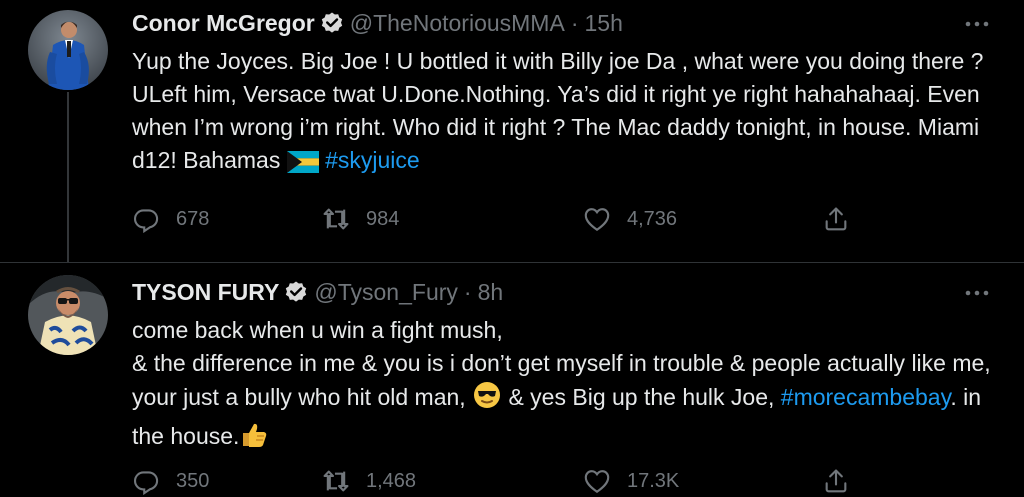 The width and height of the screenshot is (1024, 497). I want to click on retweet-count: 1,468, so click(391, 480).